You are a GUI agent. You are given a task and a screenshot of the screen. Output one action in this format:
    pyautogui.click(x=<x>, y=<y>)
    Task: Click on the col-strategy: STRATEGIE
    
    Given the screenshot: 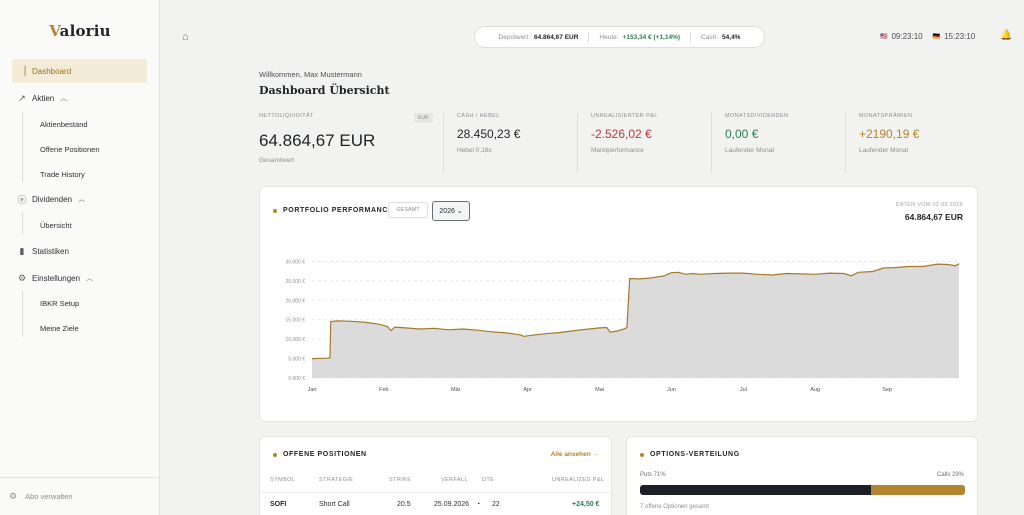 What is the action you would take?
    pyautogui.click(x=336, y=480)
    